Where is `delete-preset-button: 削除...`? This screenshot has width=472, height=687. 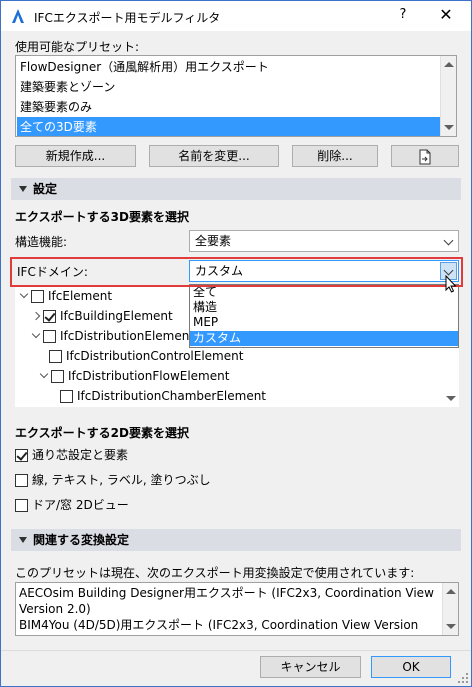 delete-preset-button: 削除... is located at coordinates (335, 156).